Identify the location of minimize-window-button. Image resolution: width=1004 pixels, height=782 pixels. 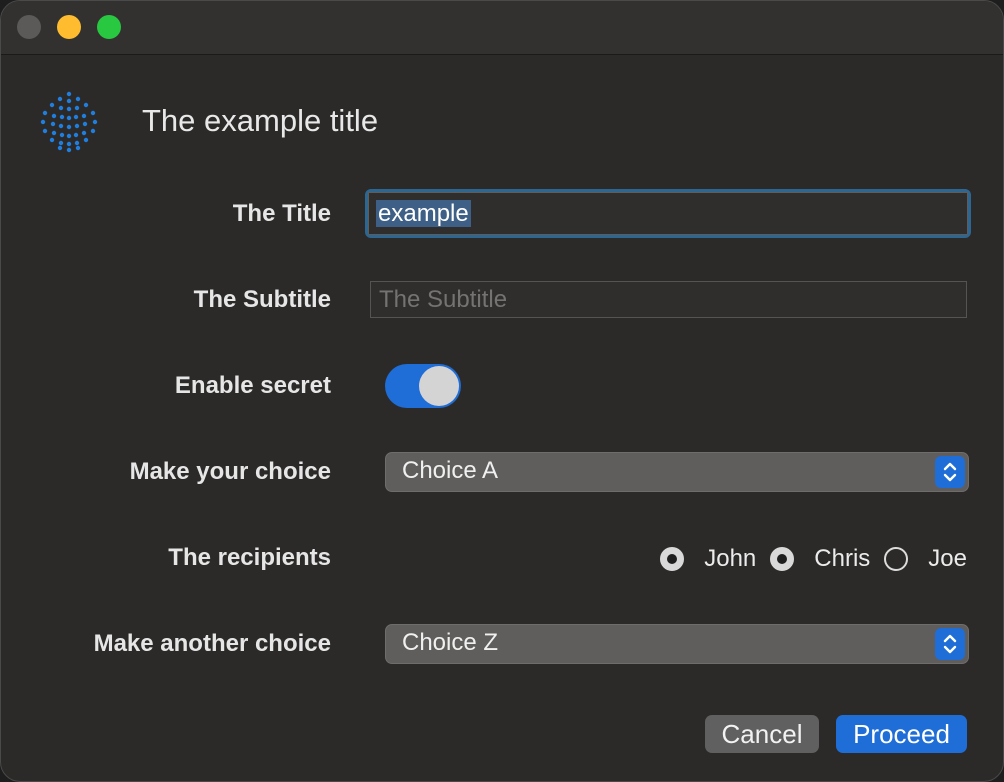
(69, 27).